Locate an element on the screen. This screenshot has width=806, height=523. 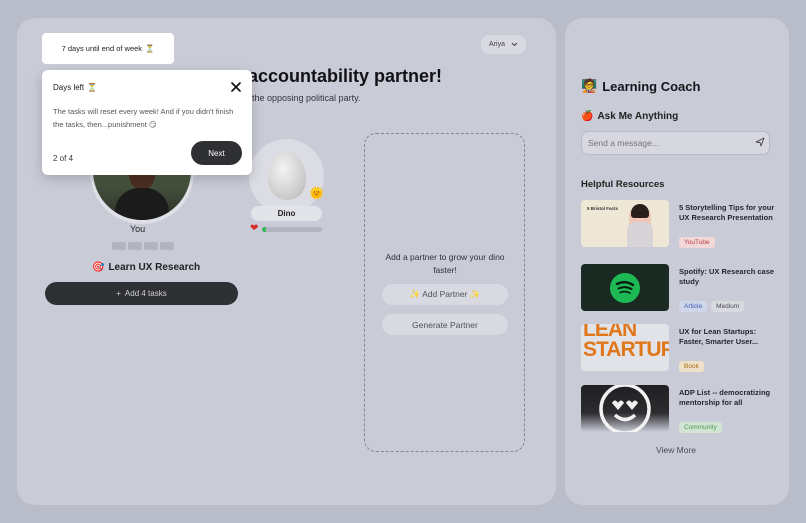
ama-heading: 🍎 Ask Me Anything is located at coordinates (629, 116).